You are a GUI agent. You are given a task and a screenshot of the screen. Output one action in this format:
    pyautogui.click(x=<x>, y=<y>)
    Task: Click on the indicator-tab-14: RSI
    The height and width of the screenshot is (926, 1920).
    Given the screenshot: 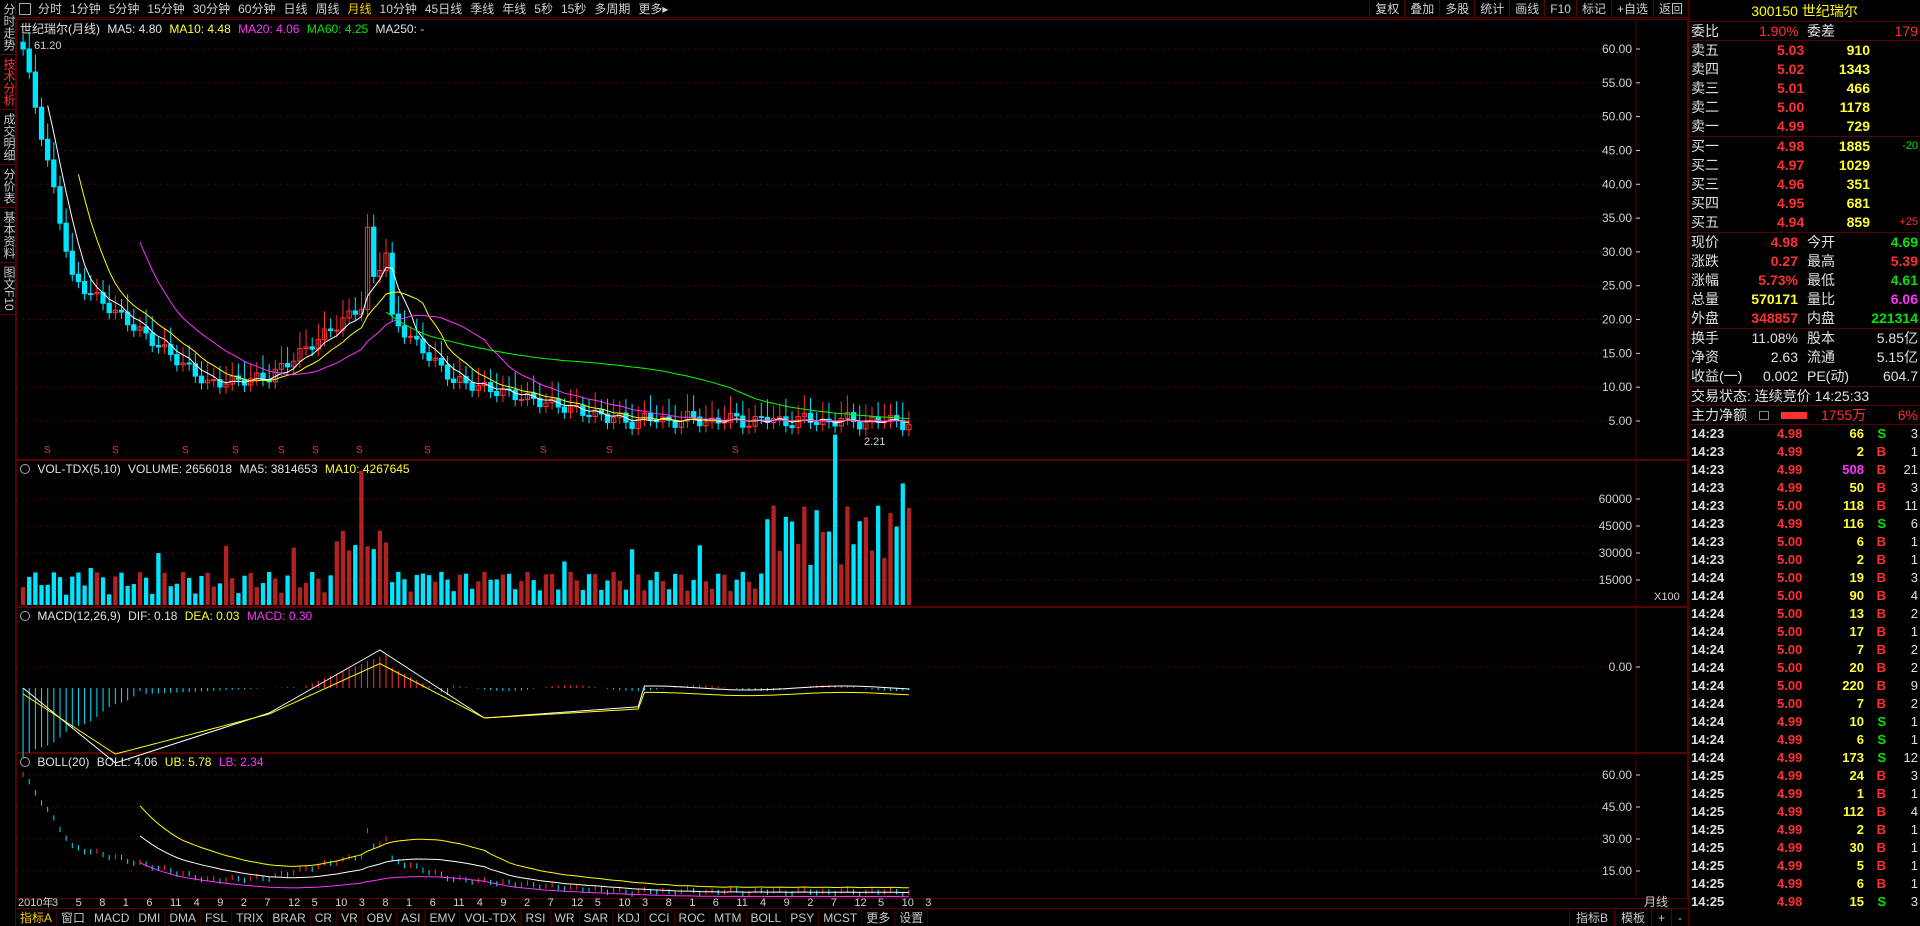 What is the action you would take?
    pyautogui.click(x=536, y=917)
    